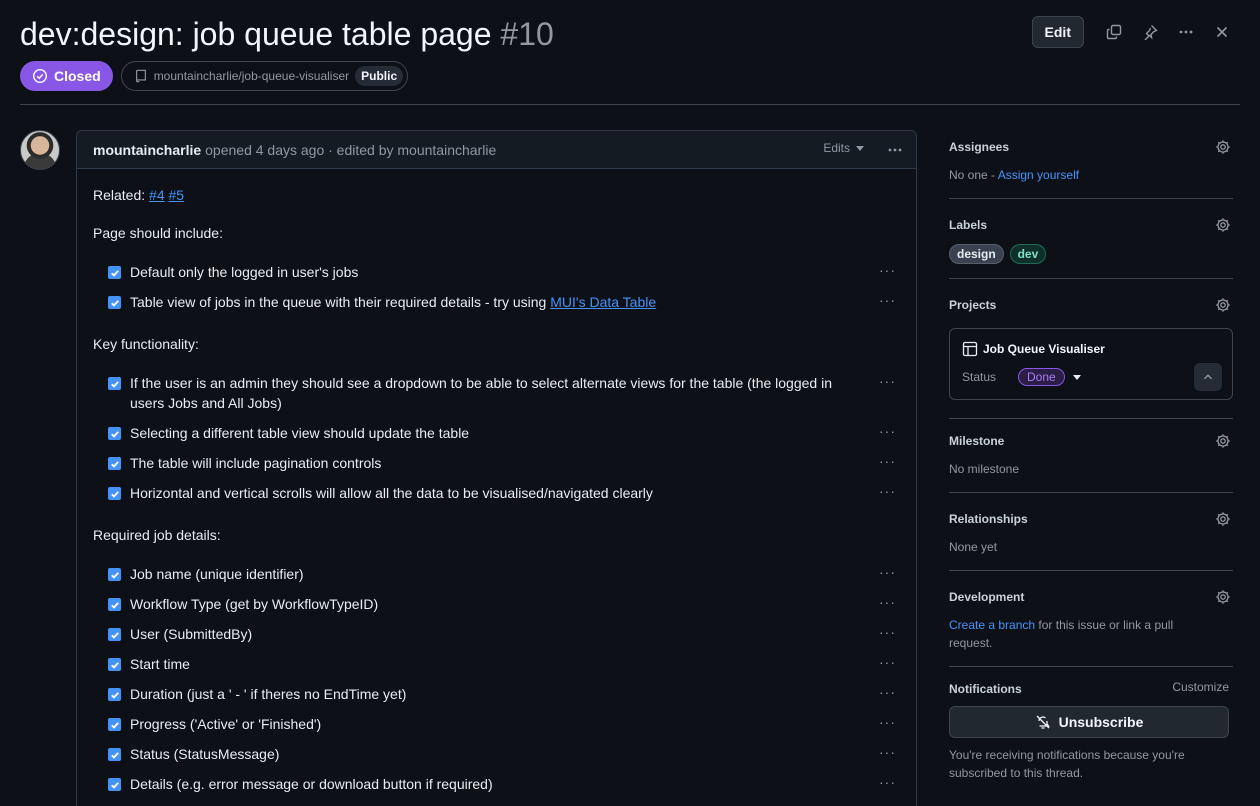 This screenshot has width=1260, height=806. I want to click on labels-list: design dev, so click(1091, 254).